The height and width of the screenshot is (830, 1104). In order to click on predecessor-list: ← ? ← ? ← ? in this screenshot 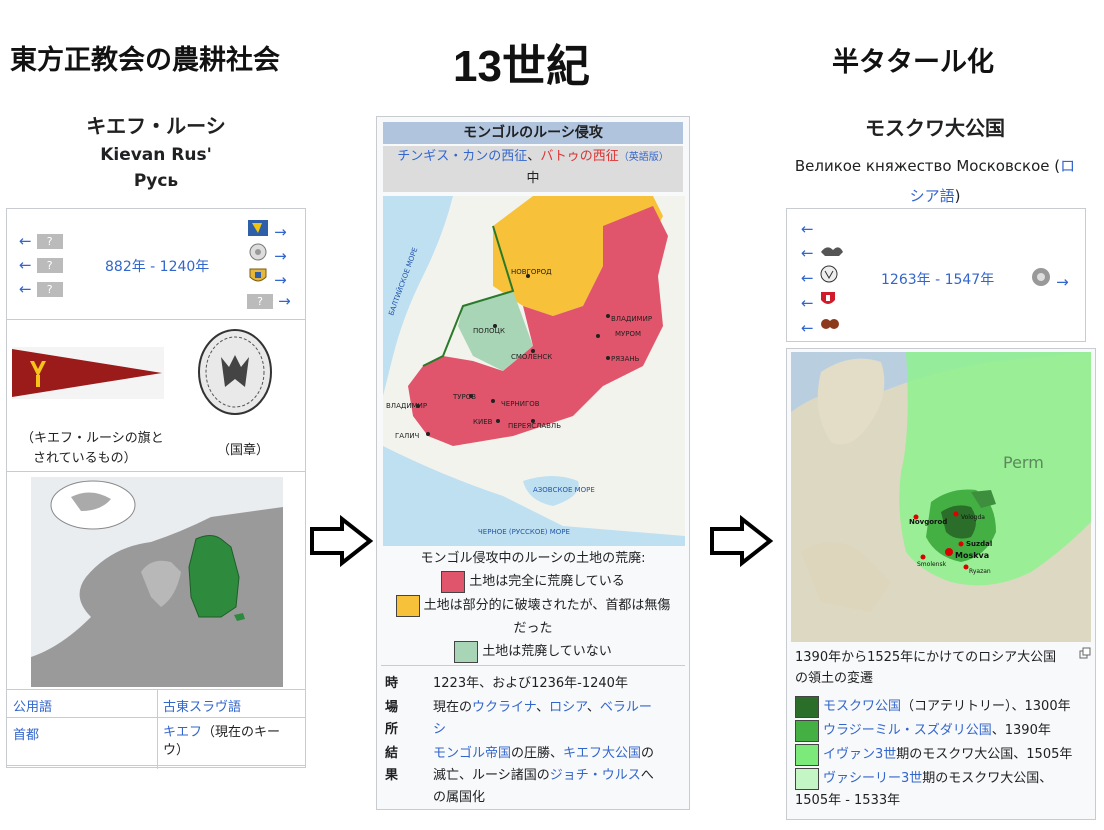, I will do `click(41, 267)`.